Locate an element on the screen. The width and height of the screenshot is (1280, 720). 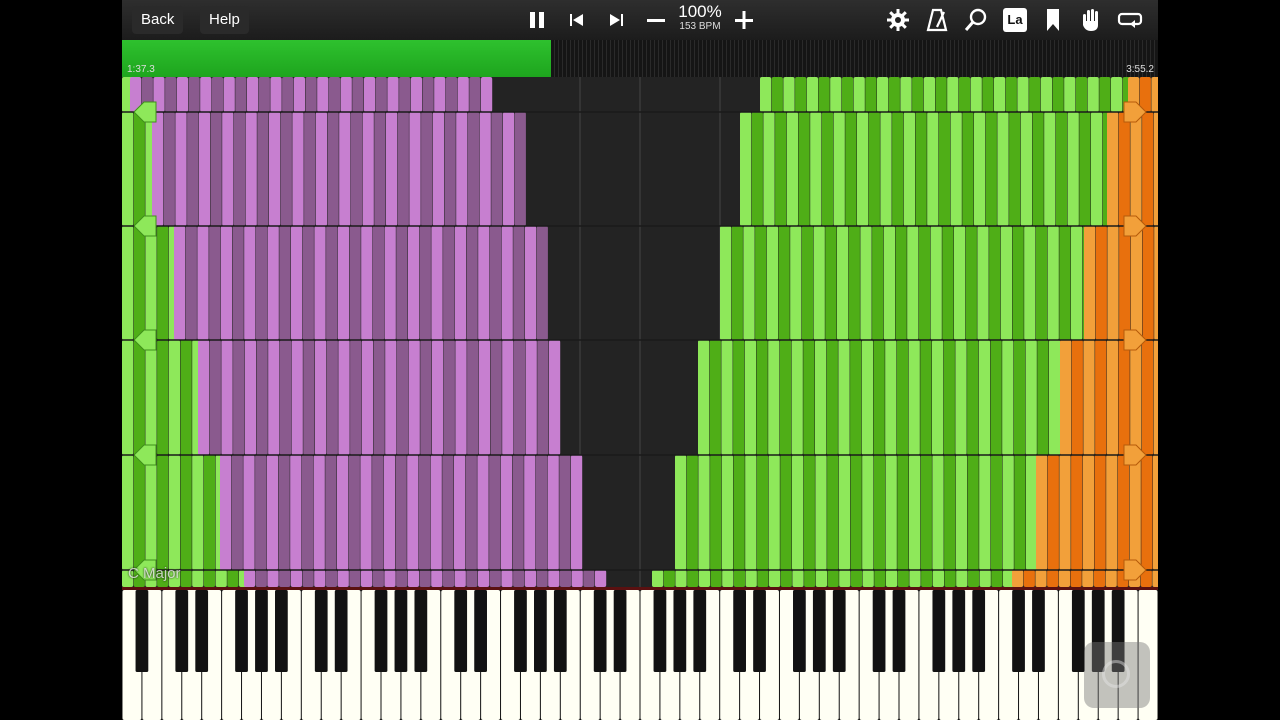
piano-keys is located at coordinates (640, 655).